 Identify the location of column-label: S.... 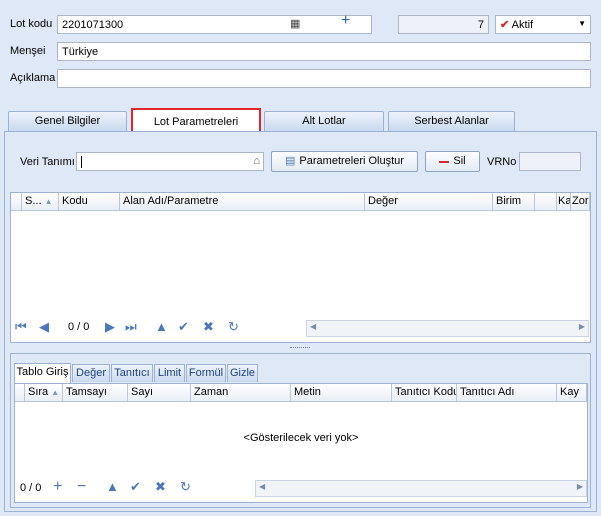
(33, 201).